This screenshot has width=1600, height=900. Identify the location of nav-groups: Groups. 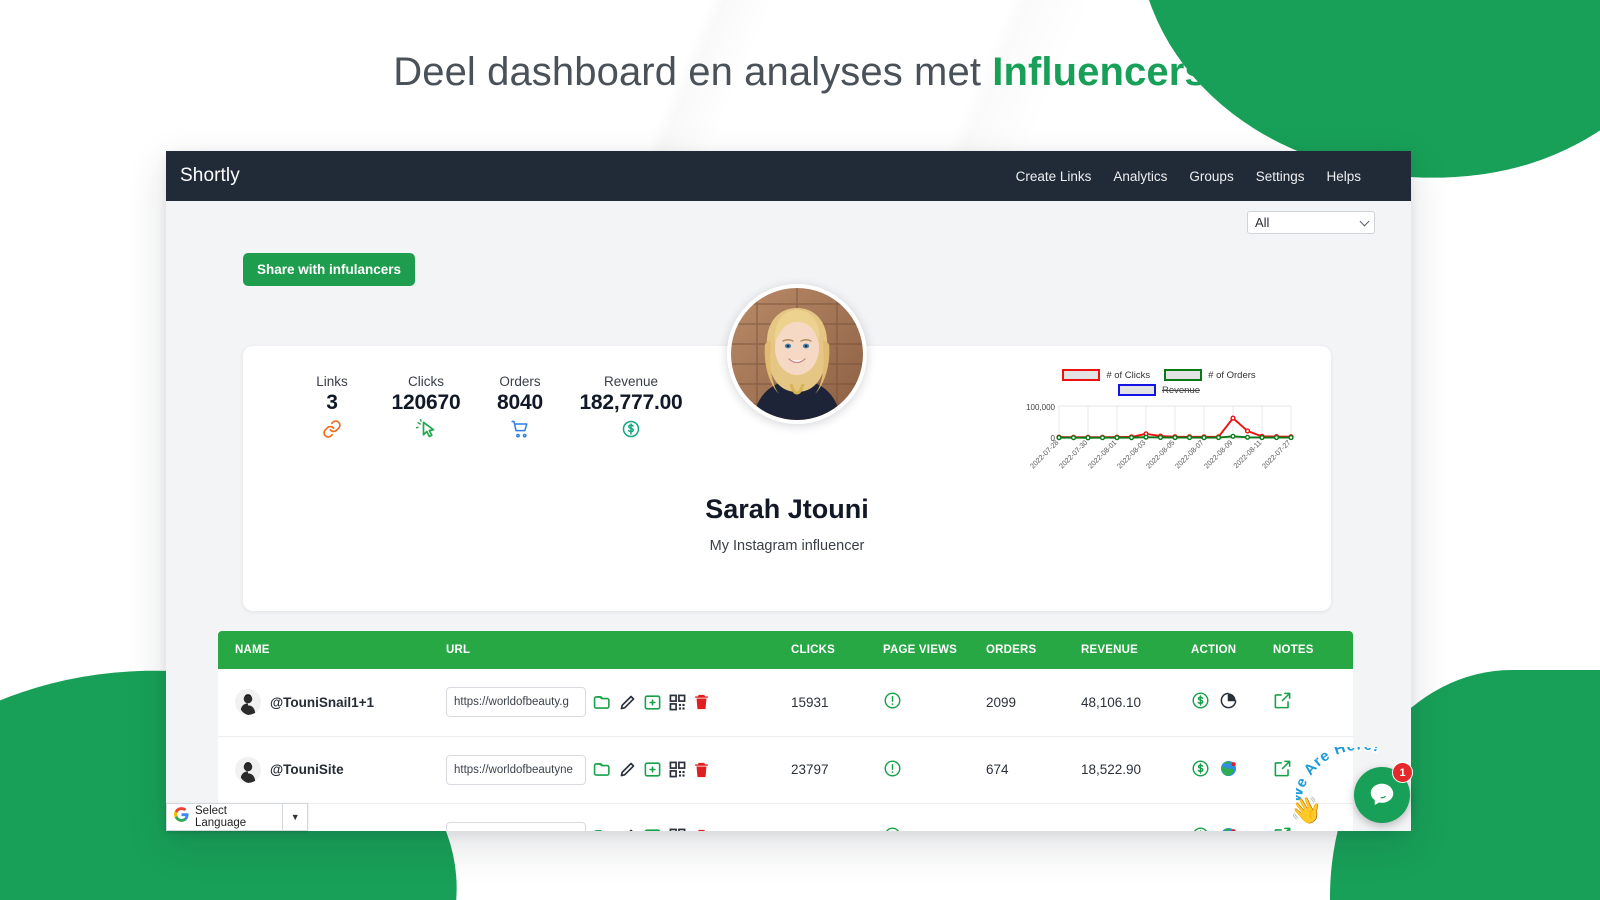
(1211, 176).